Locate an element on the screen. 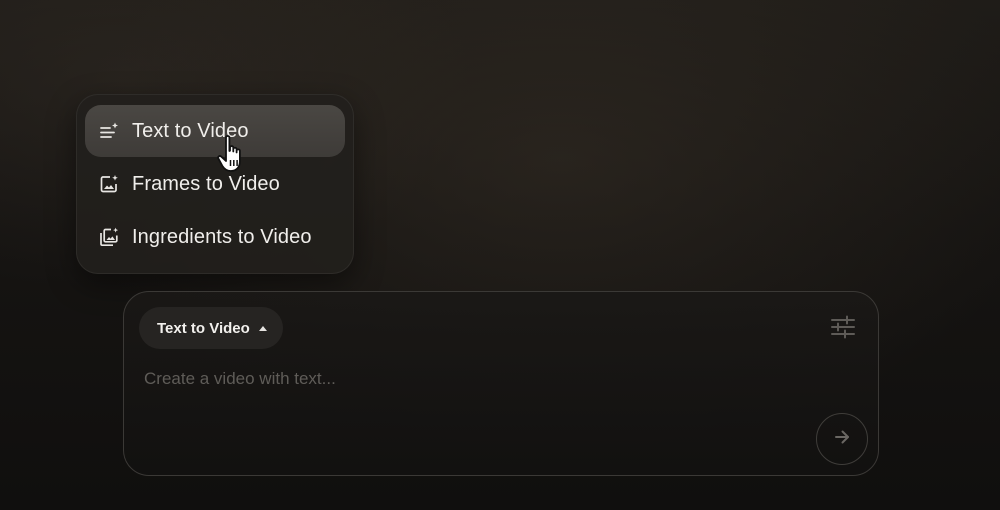 The width and height of the screenshot is (1000, 510). menu-item-frames-to-video: Frames to Video is located at coordinates (215, 184).